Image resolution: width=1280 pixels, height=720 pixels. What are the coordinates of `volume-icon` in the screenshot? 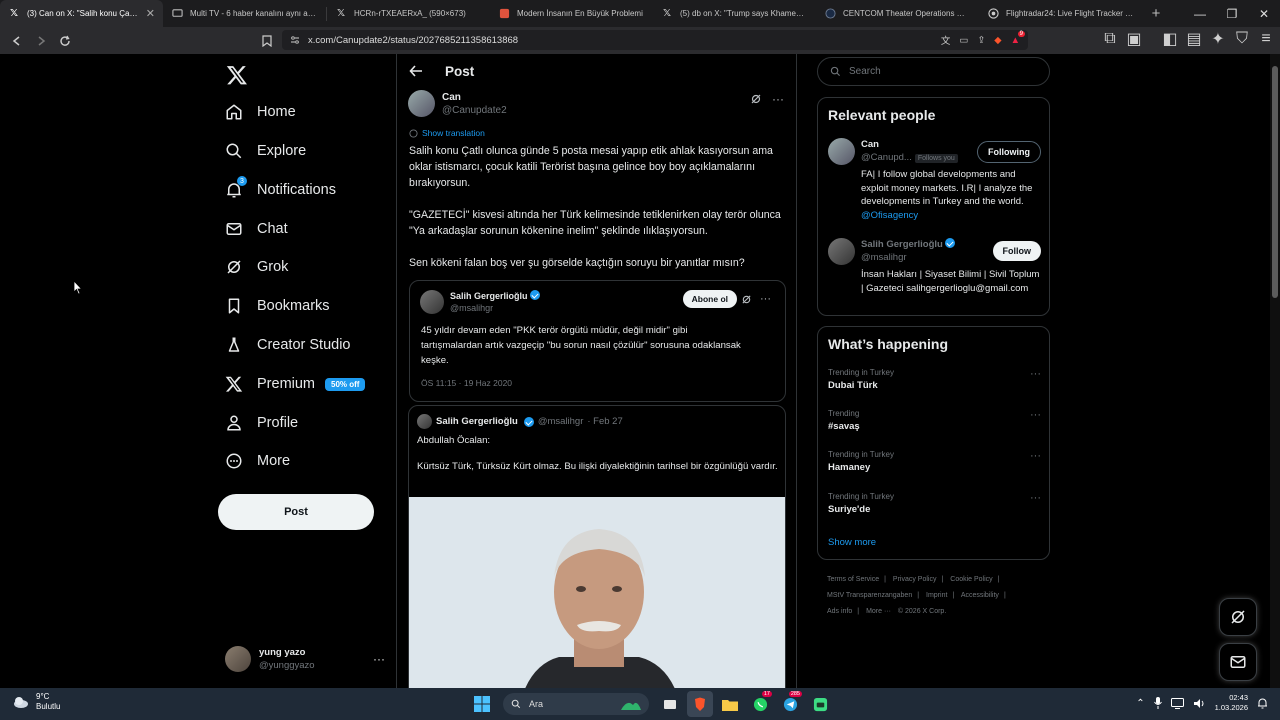 It's located at (1199, 703).